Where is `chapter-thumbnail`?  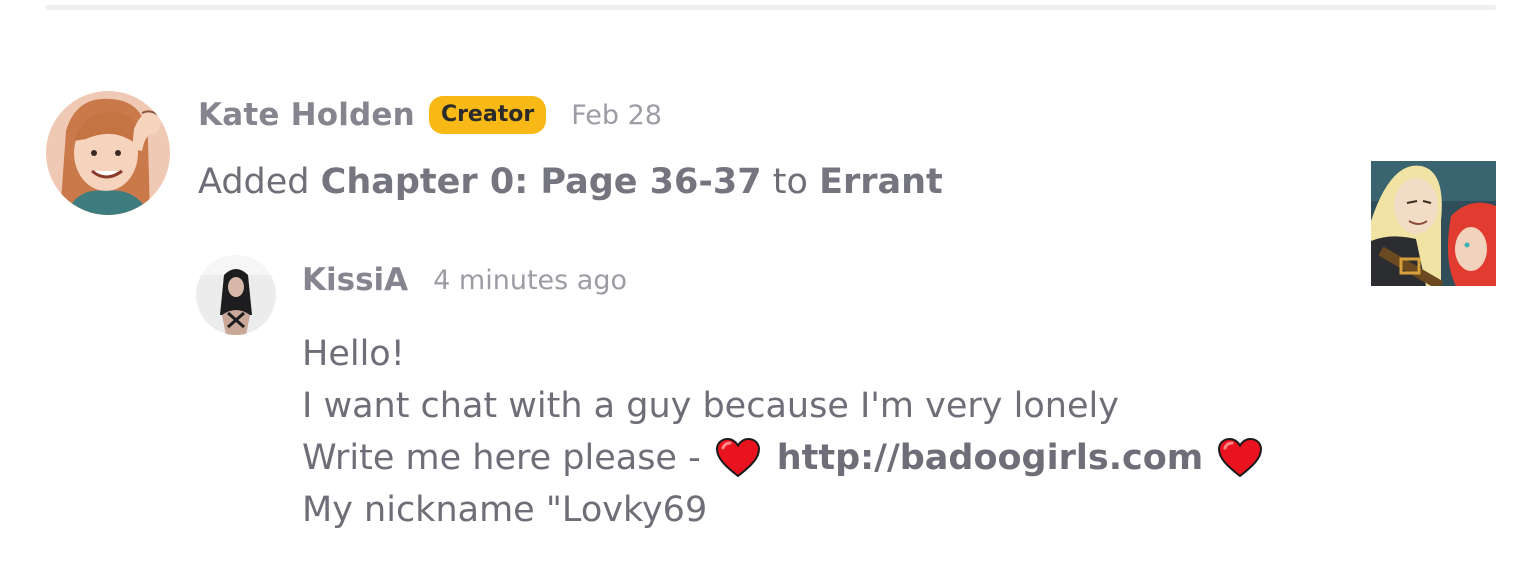
chapter-thumbnail is located at coordinates (1433, 223).